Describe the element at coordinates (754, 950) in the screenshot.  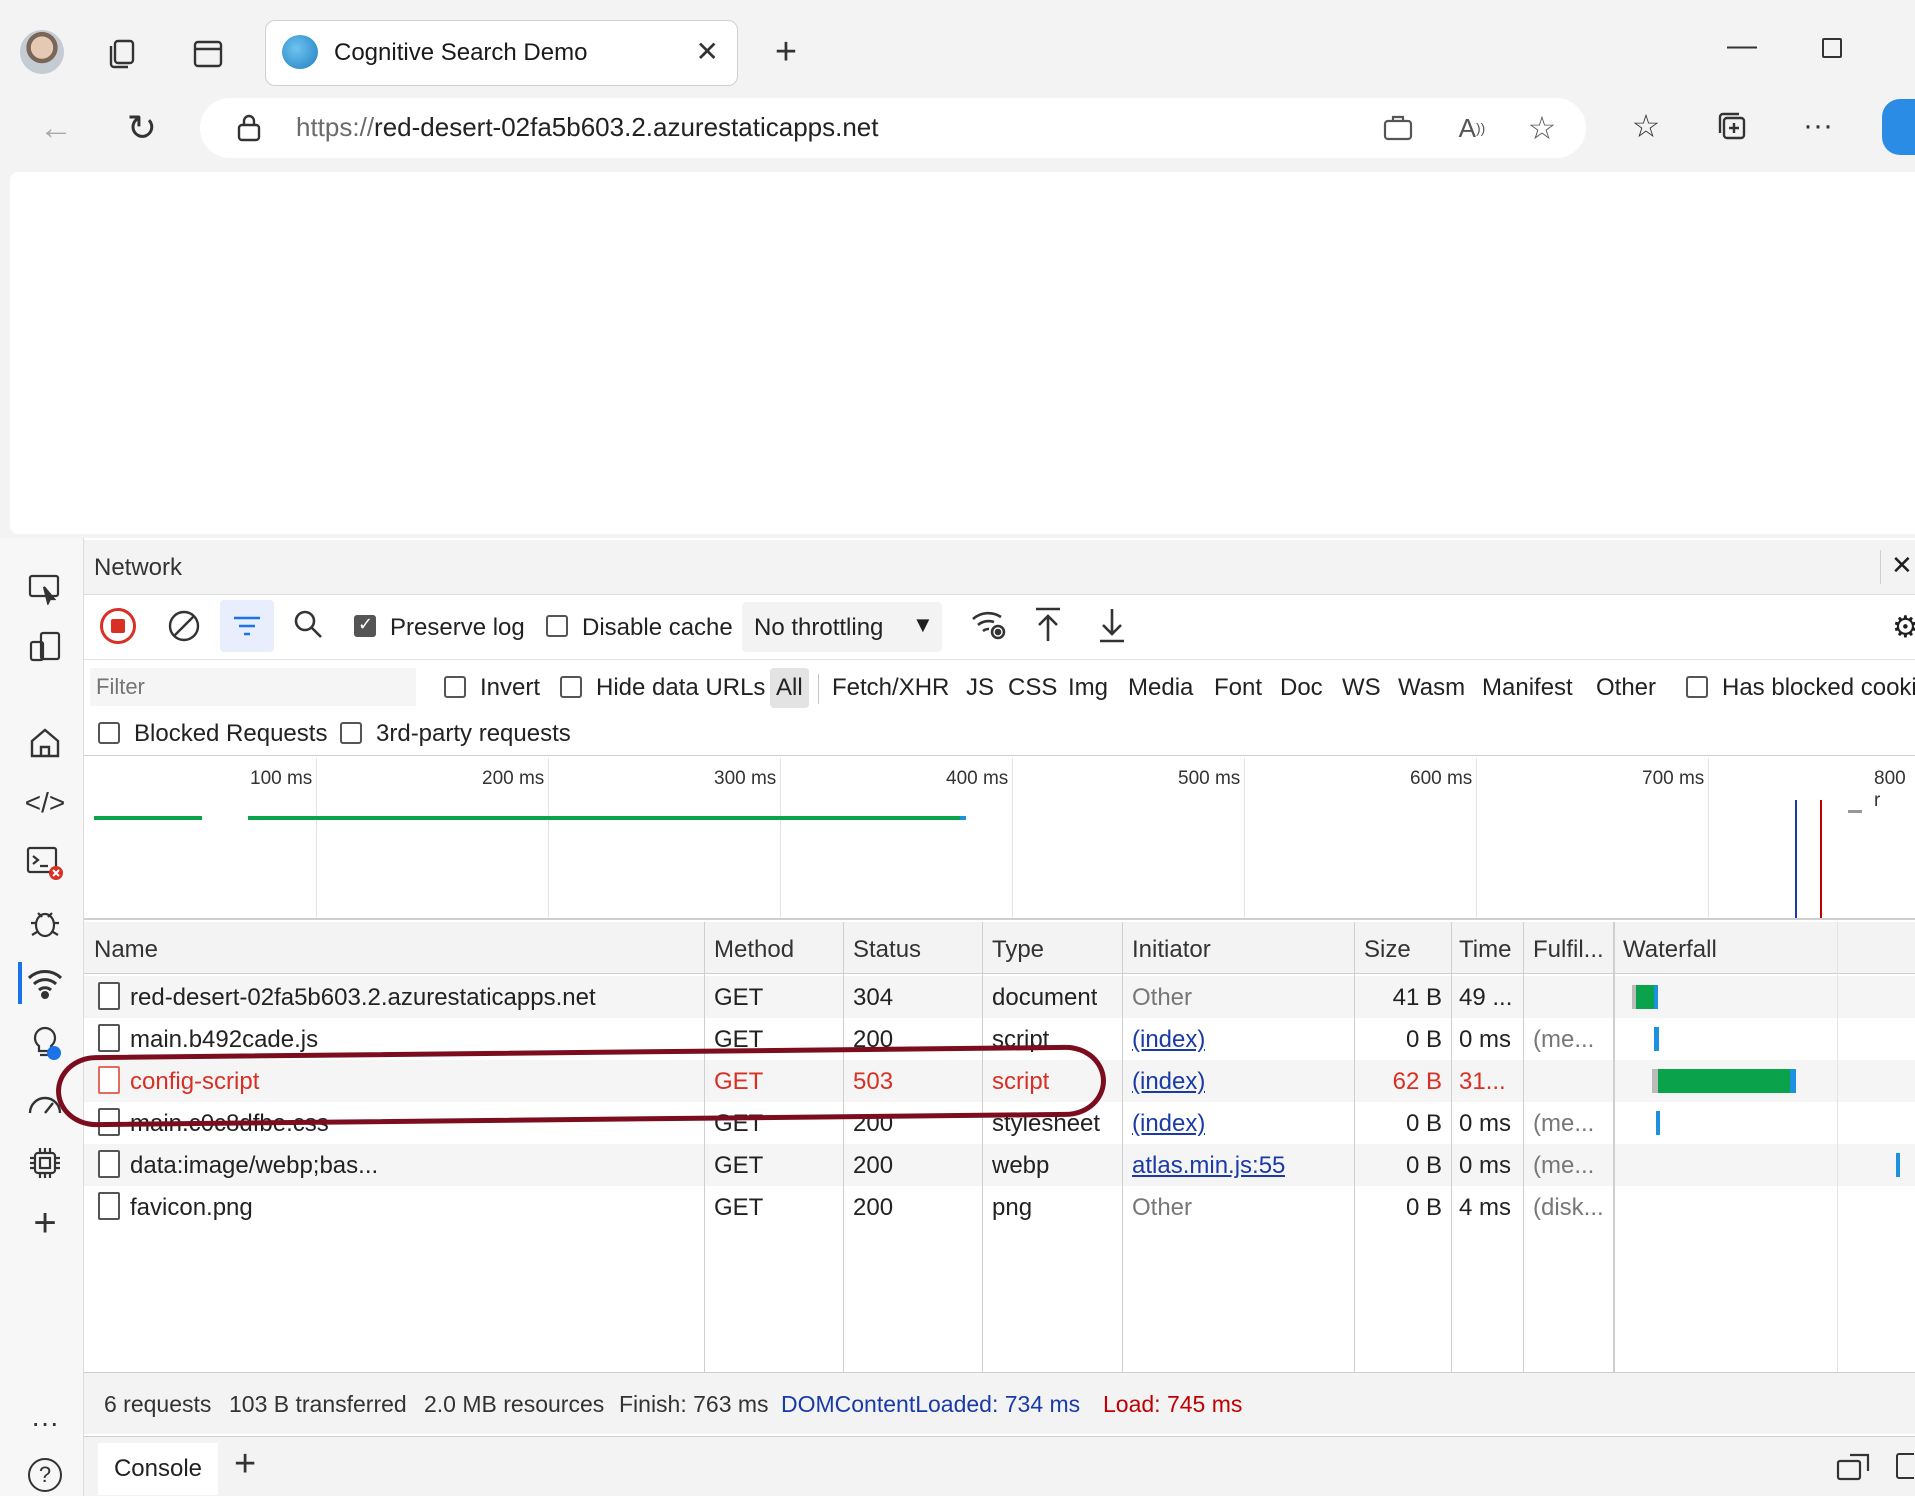
I see `column-method: Method` at that location.